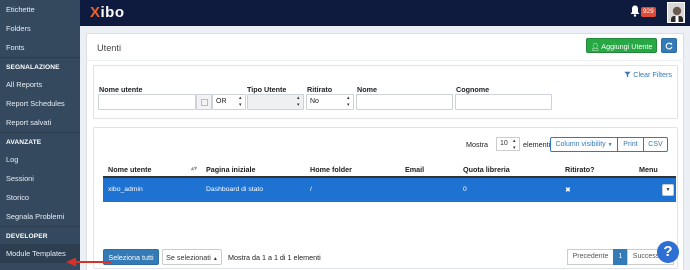 Image resolution: width=690 pixels, height=270 pixels. I want to click on add-user-button: 👤︎ Aggiungi Utente, so click(621, 45).